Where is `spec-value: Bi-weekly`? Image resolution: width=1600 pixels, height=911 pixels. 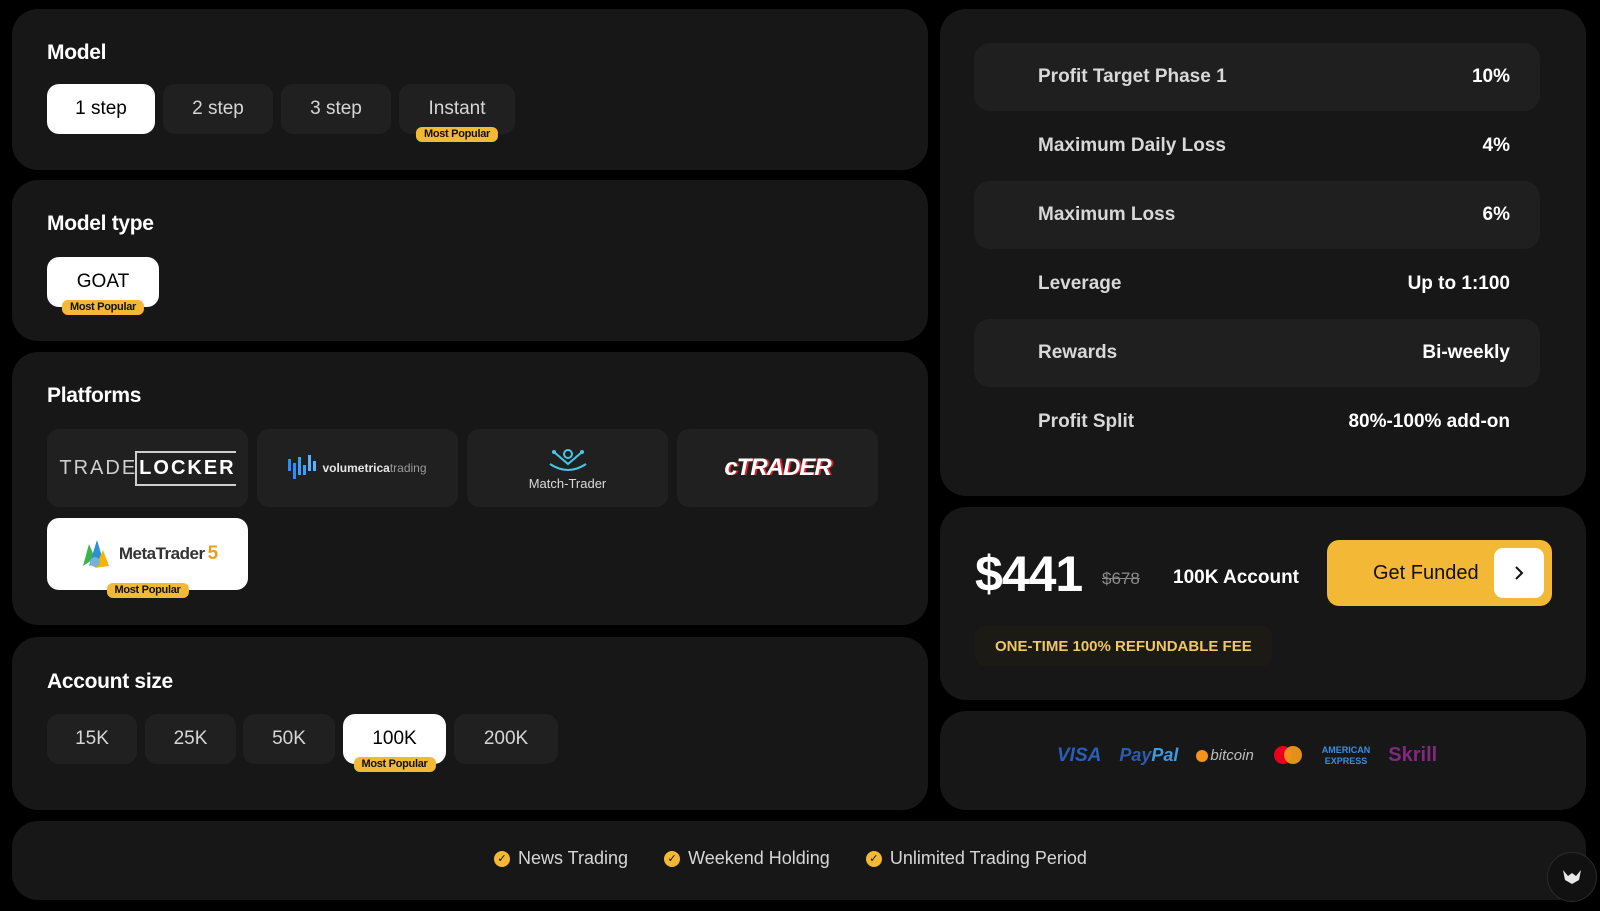 spec-value: Bi-weekly is located at coordinates (1466, 352).